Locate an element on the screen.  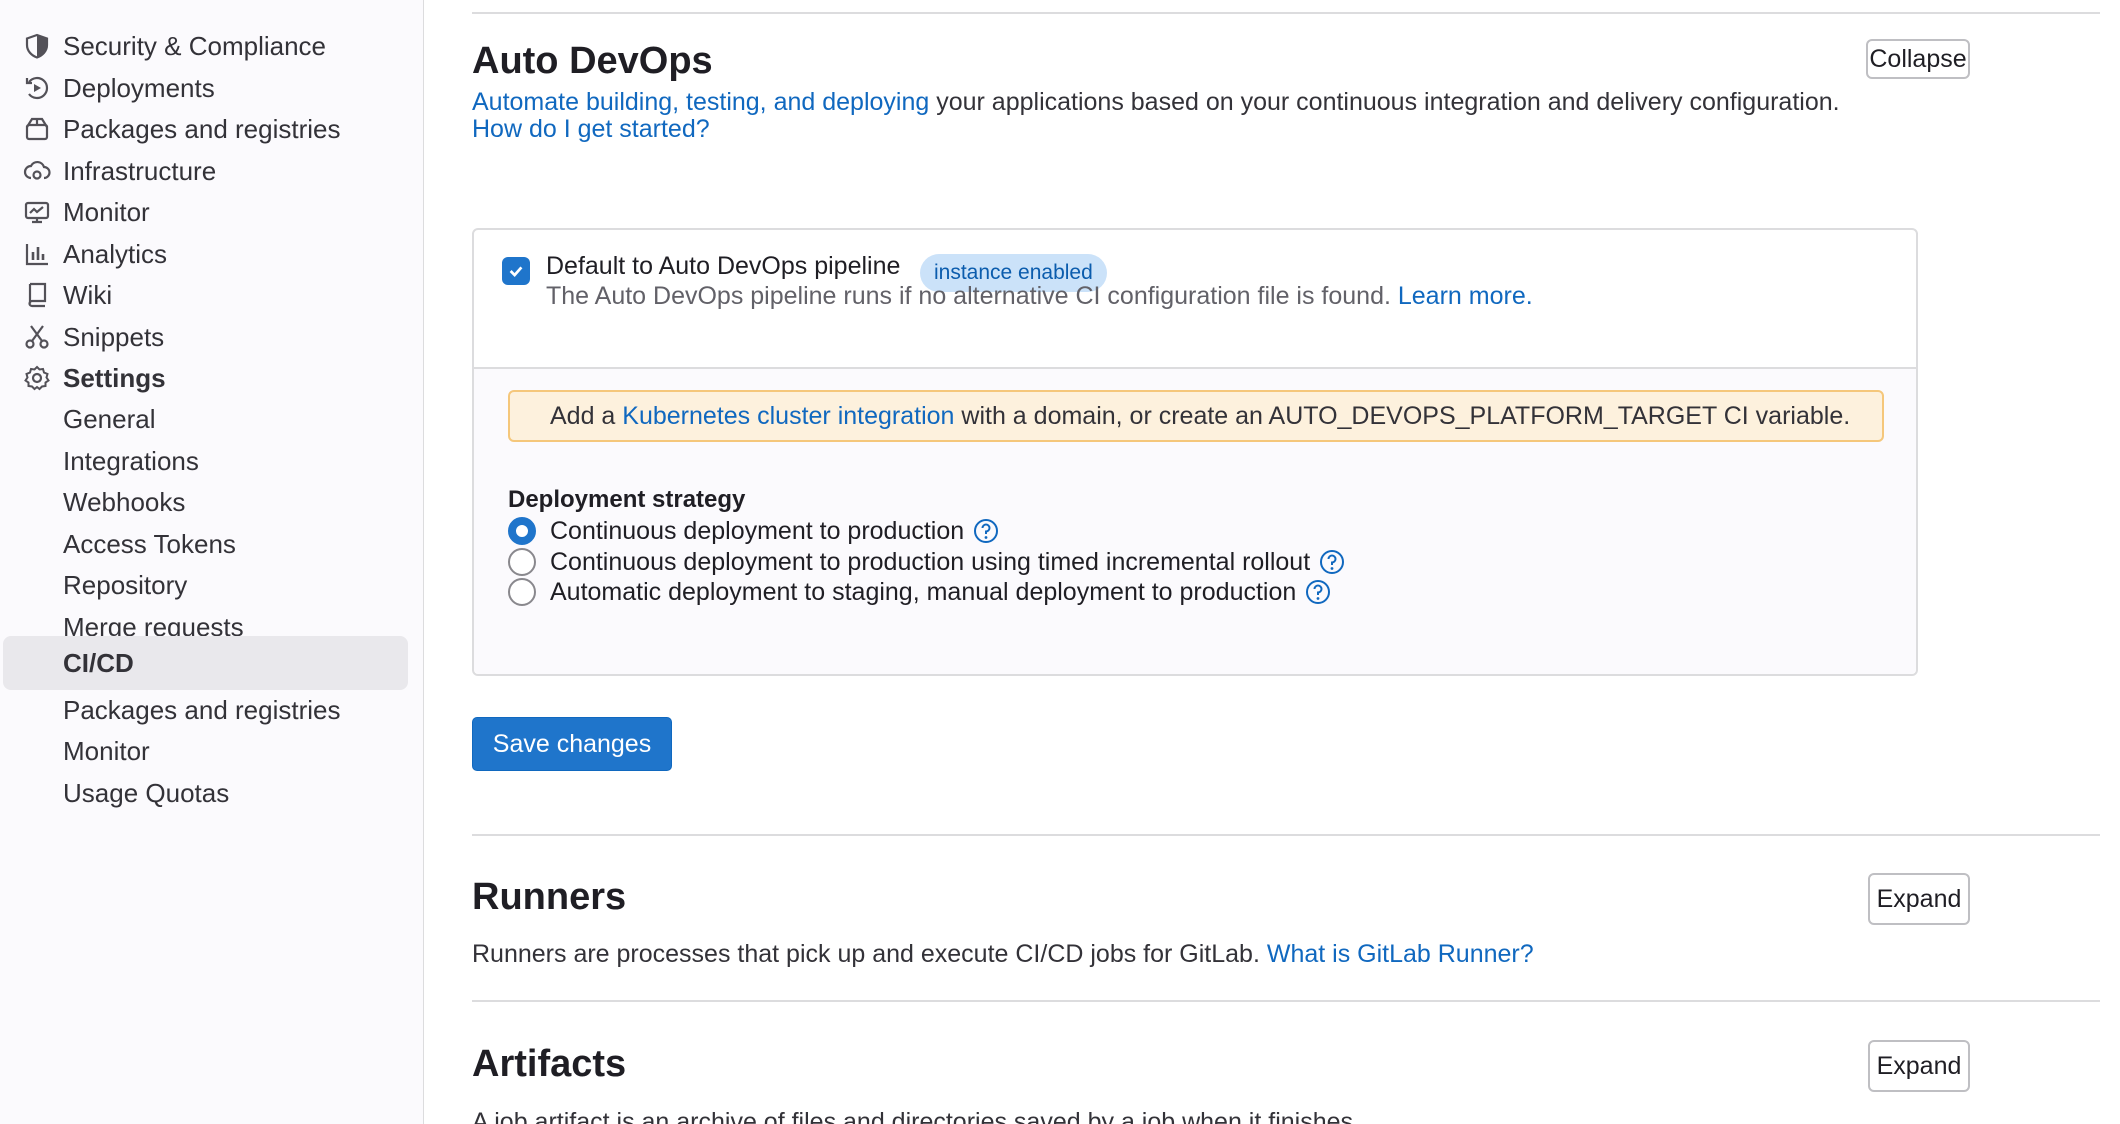
sidebar-subitem-label: Webhooks is located at coordinates (124, 501).